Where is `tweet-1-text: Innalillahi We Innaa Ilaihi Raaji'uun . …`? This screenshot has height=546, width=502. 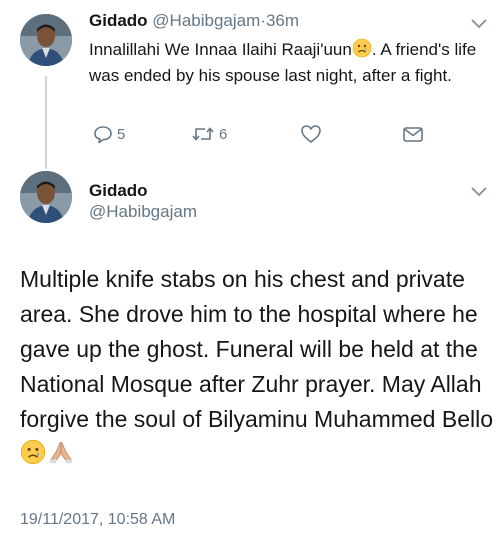
tweet-1-text: Innalillahi We Innaa Ilaihi Raaji'uun . … is located at coordinates (291, 63).